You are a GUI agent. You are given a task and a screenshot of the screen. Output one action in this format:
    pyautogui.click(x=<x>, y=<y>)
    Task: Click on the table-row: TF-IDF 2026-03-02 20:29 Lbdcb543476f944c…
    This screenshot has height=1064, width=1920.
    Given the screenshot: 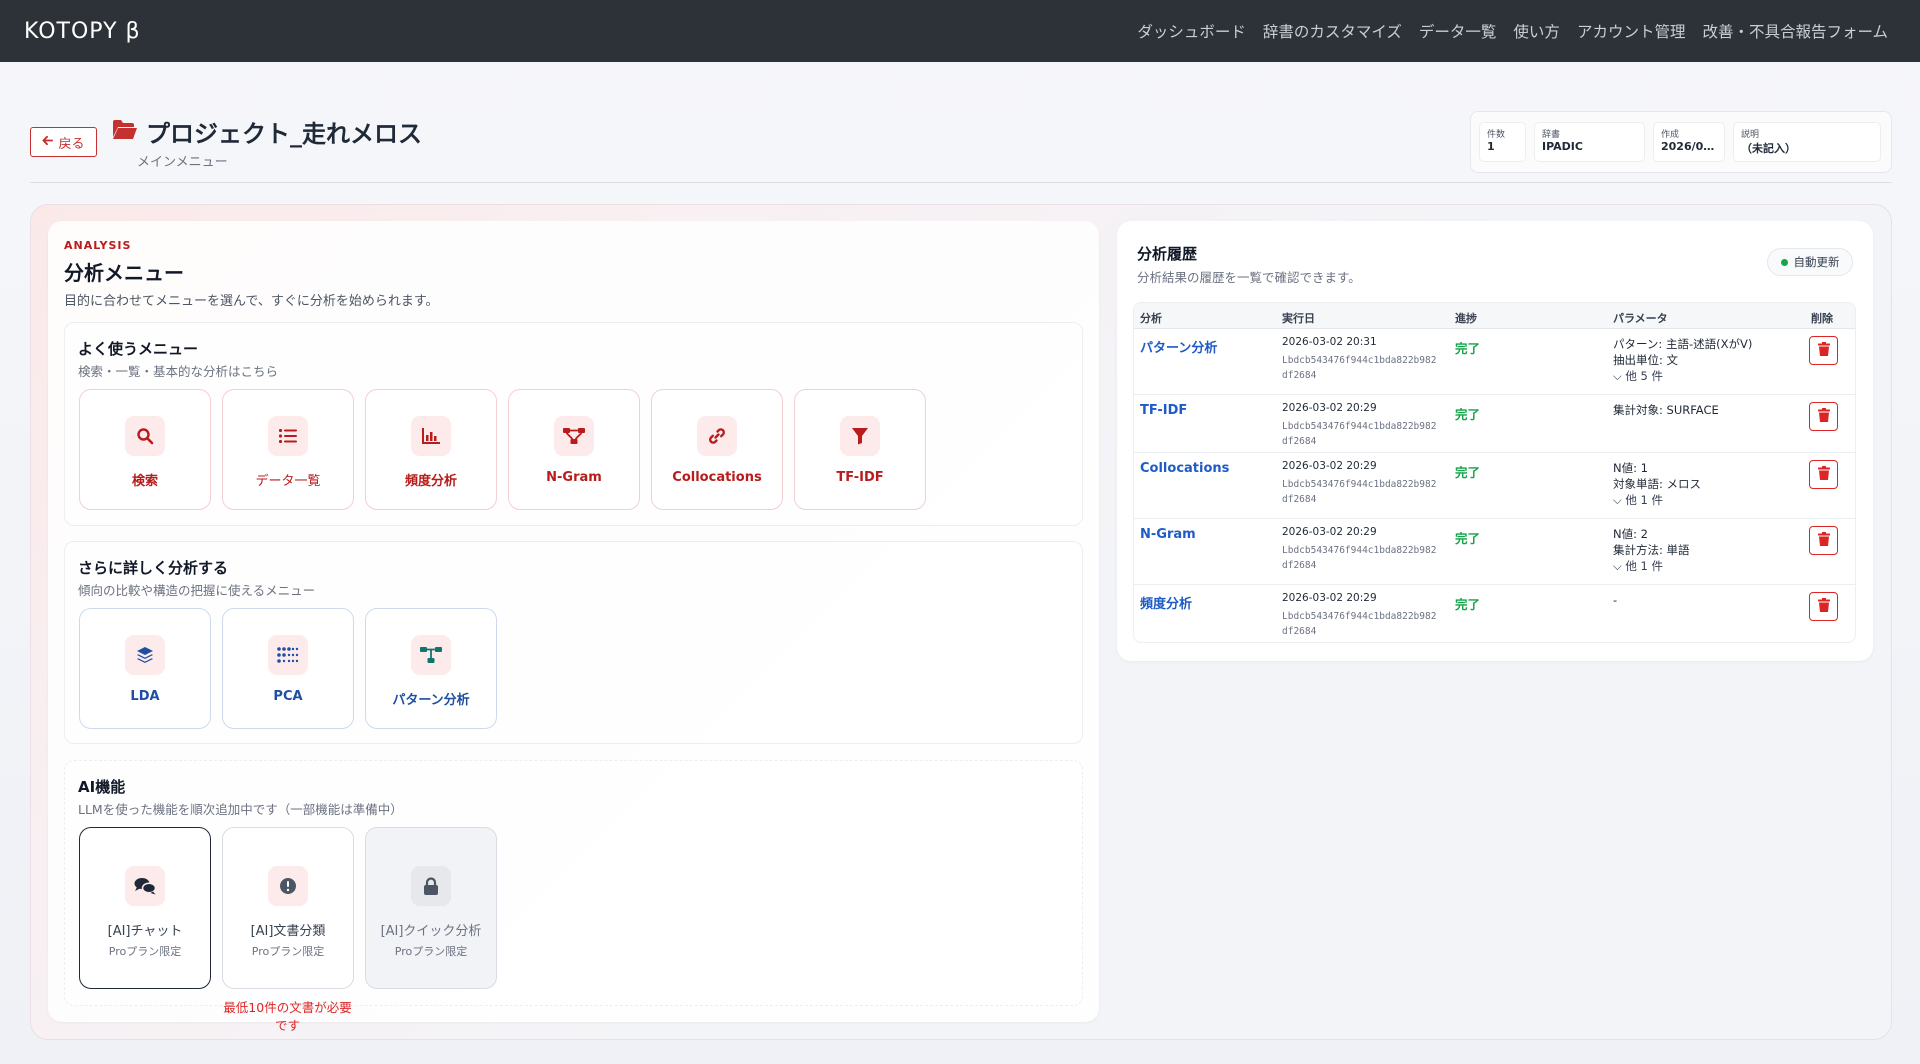 What is the action you would take?
    pyautogui.click(x=1494, y=424)
    